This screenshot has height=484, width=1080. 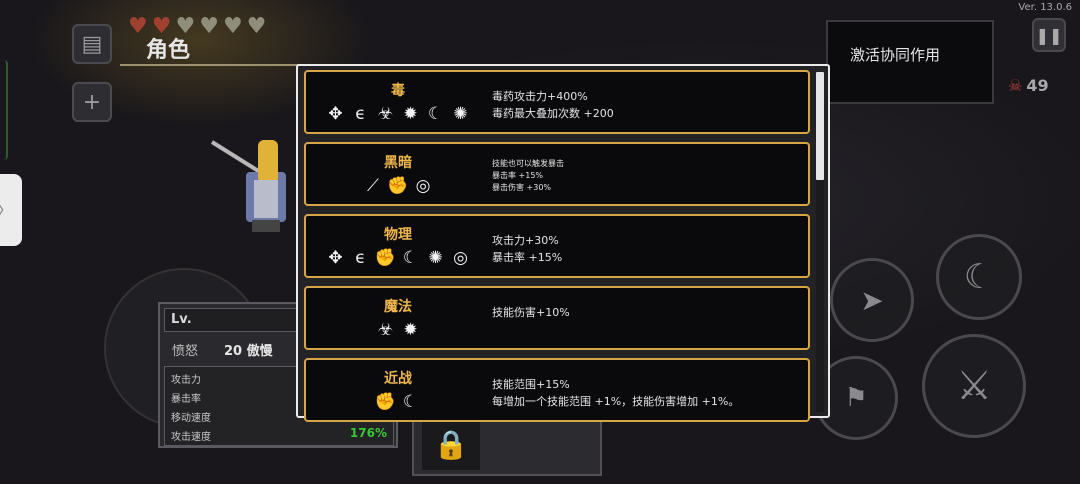 I want to click on title-divider, so click(x=210, y=65).